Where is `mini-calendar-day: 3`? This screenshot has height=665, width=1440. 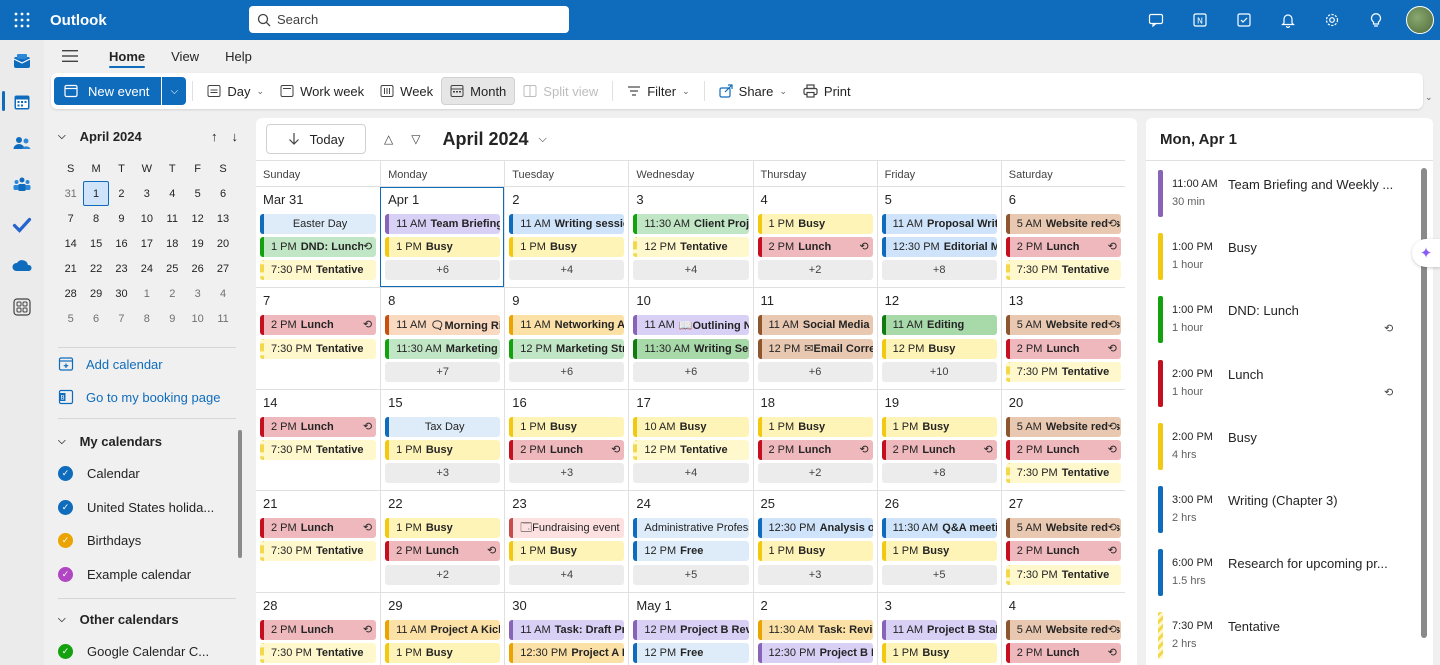 mini-calendar-day: 3 is located at coordinates (146, 193).